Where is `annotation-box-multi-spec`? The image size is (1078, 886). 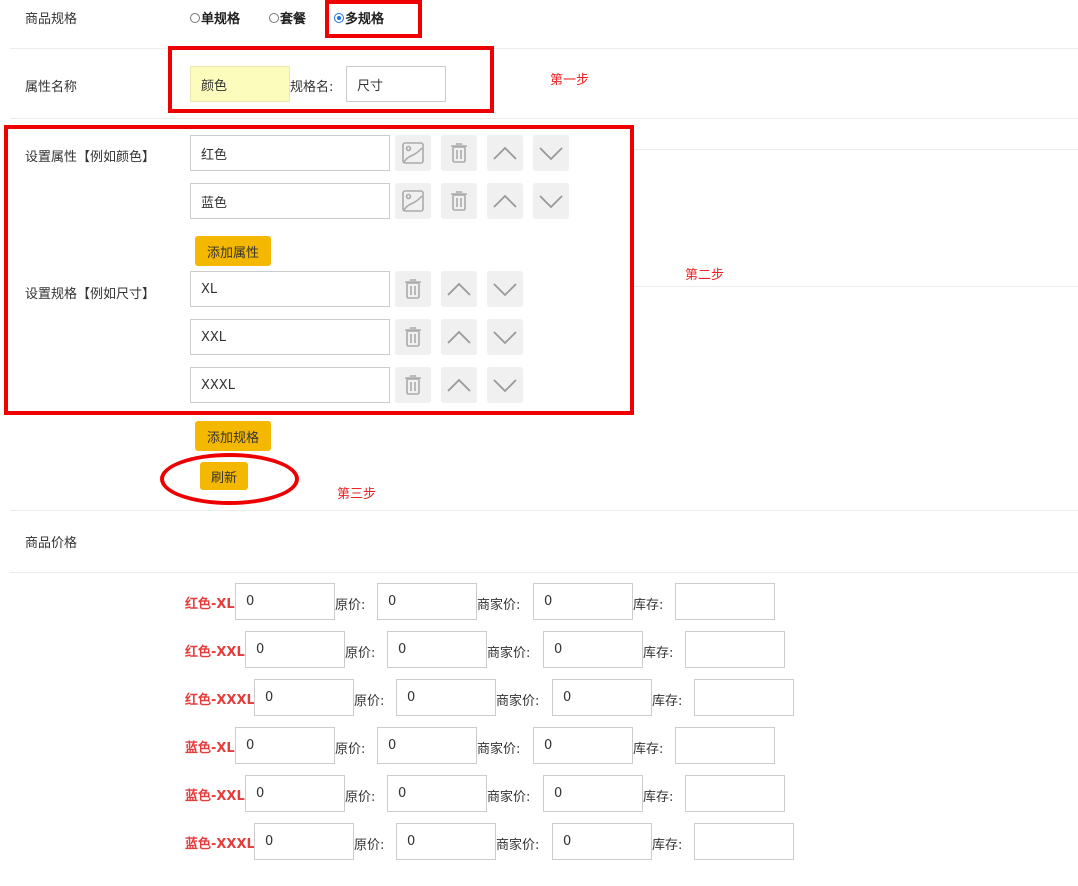 annotation-box-multi-spec is located at coordinates (373, 19).